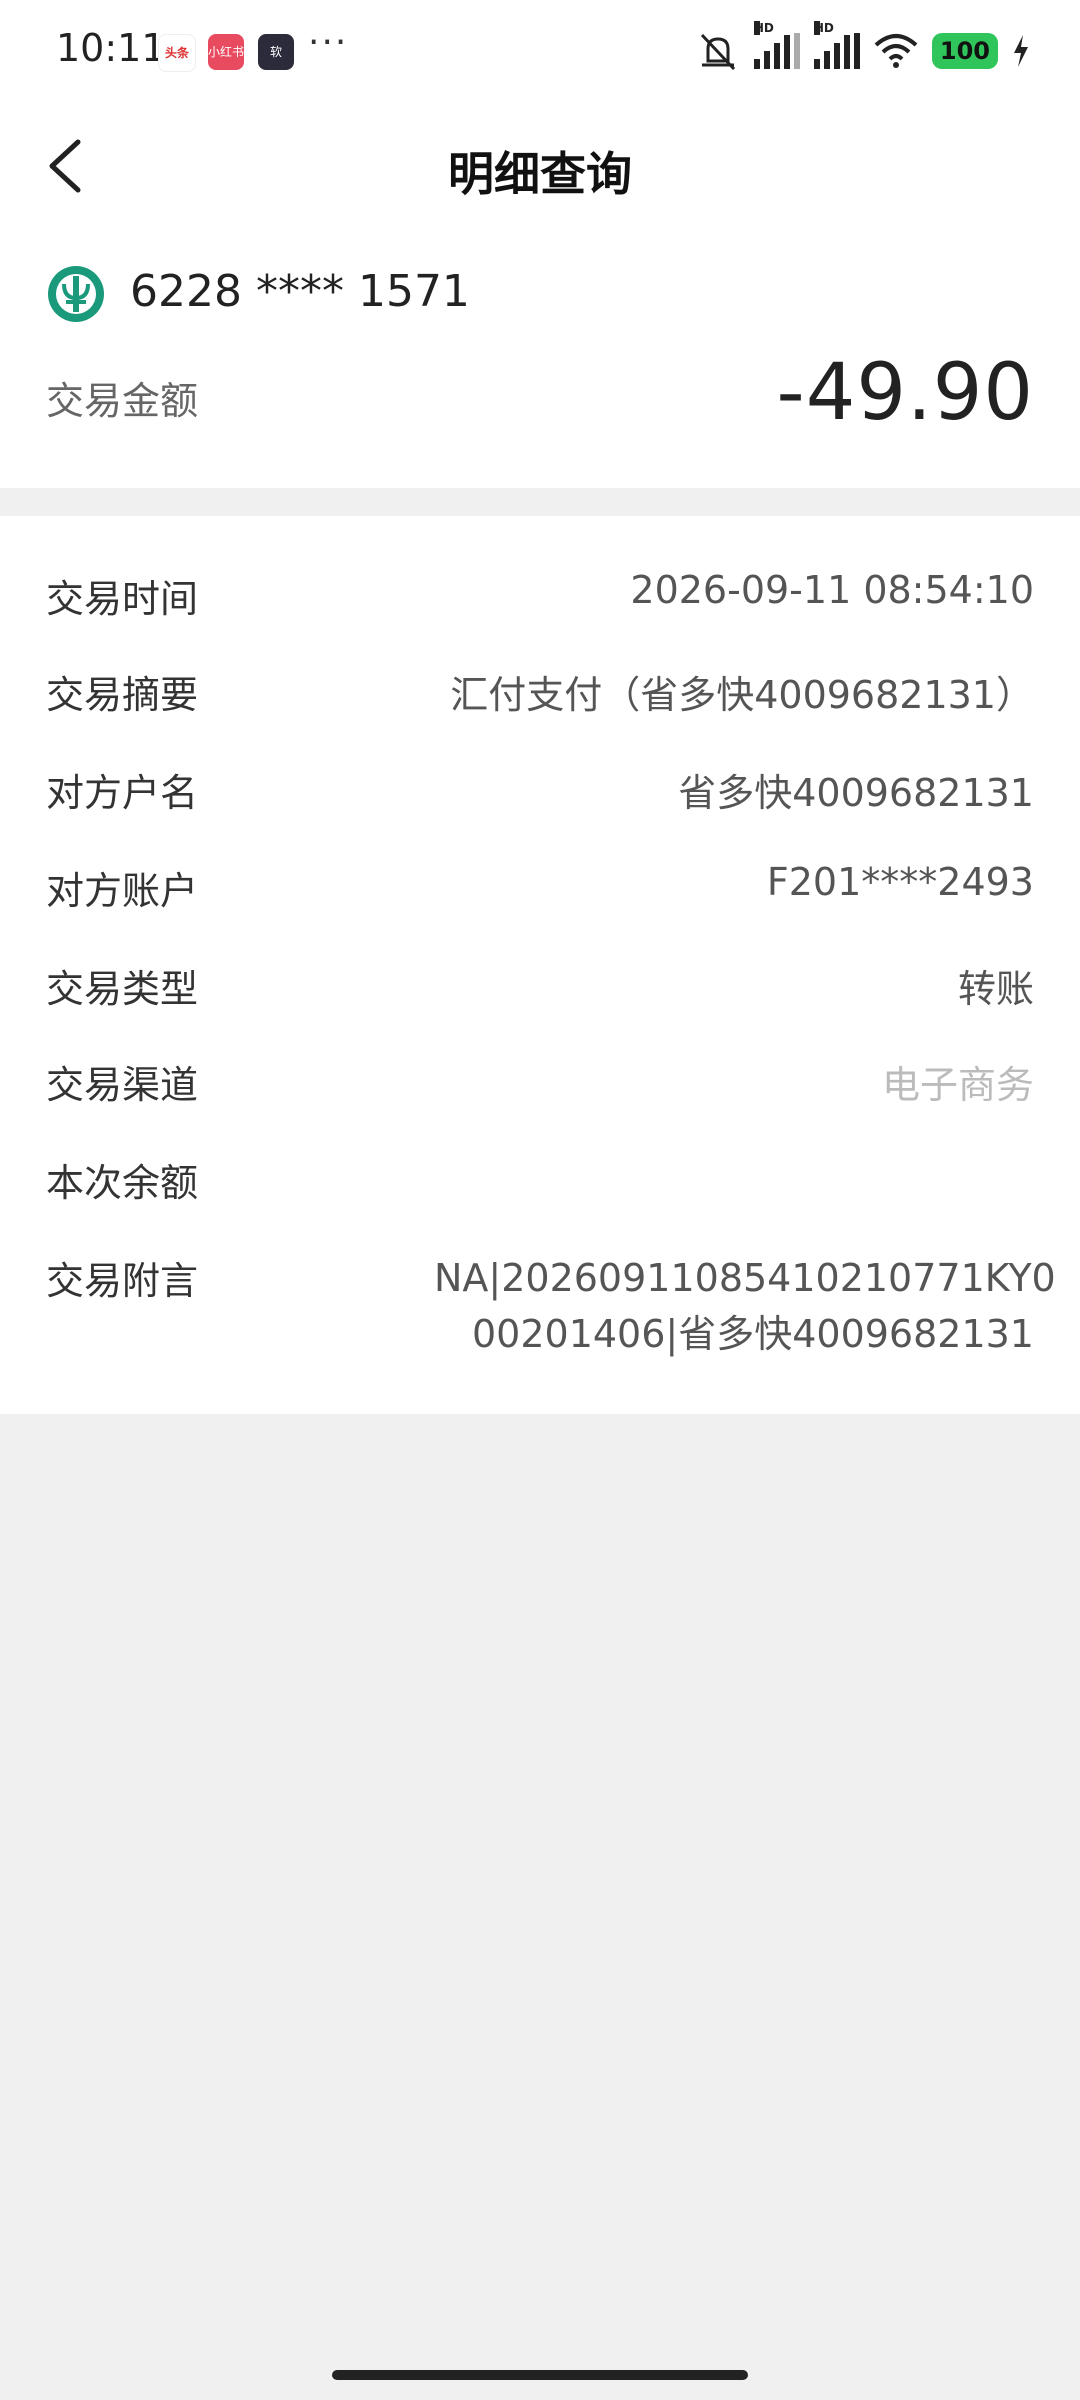 This screenshot has width=1080, height=2400. Describe the element at coordinates (328, 42) in the screenshot. I see `more-notifications-icon: ···` at that location.